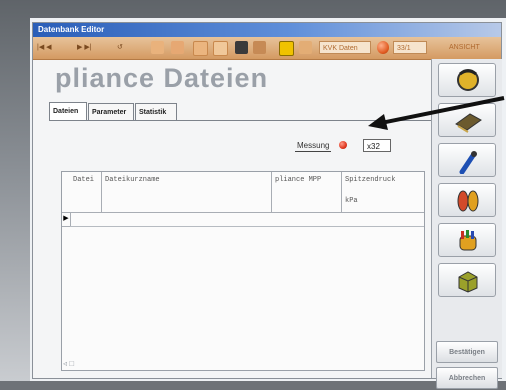 This screenshot has width=506, height=390. What do you see at coordinates (241, 47) in the screenshot?
I see `save-icon` at bounding box center [241, 47].